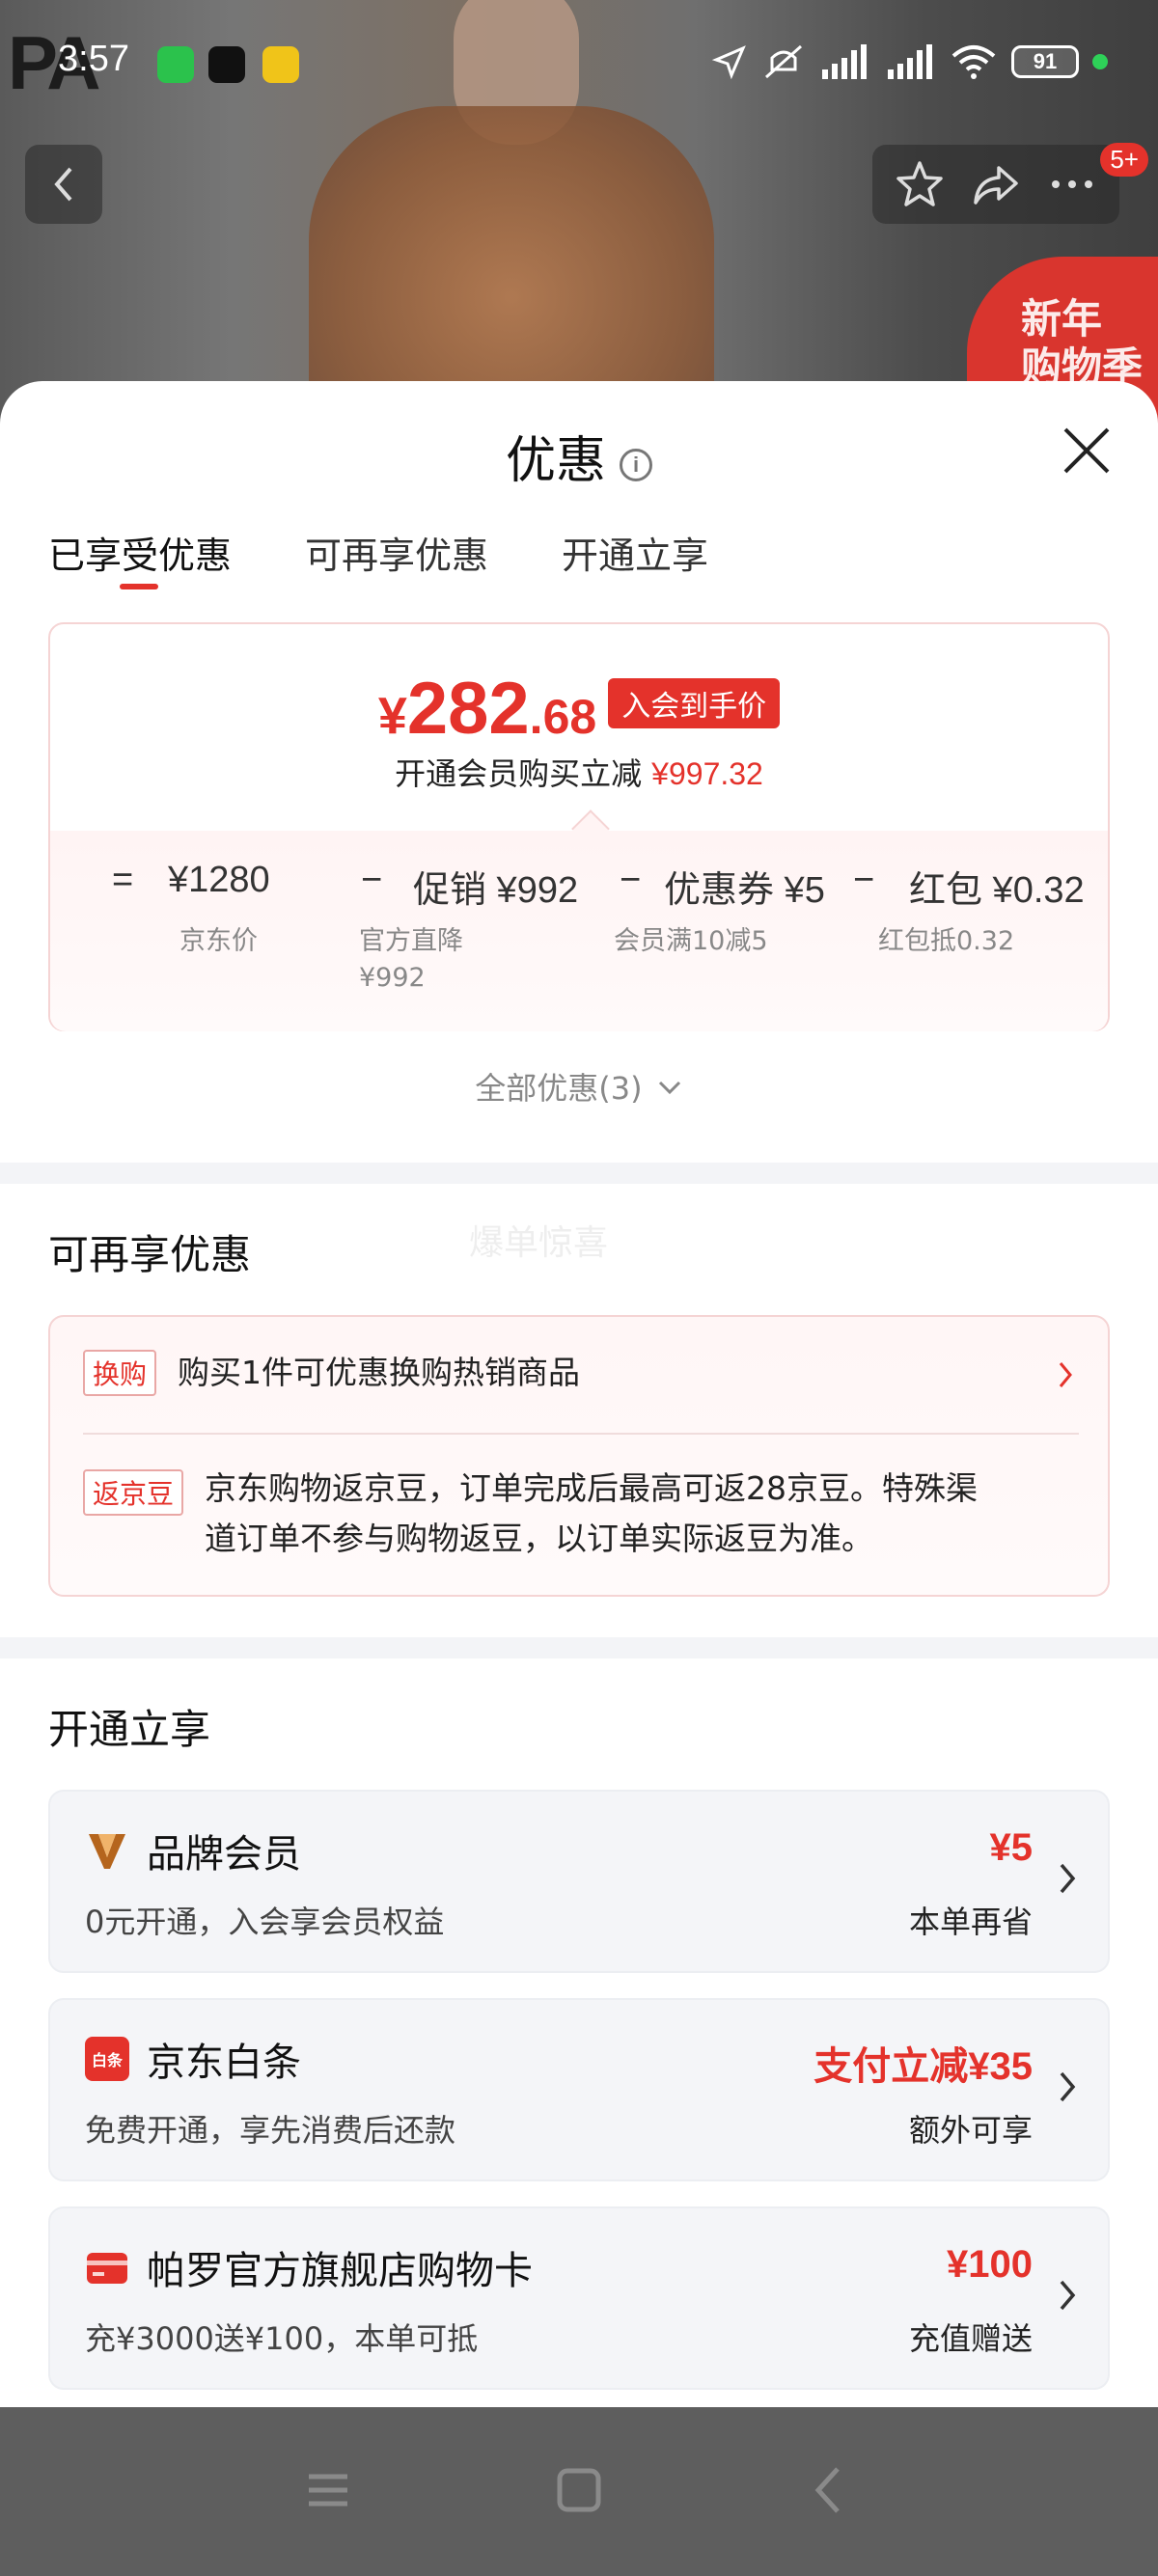 This screenshot has width=1158, height=2576. I want to click on wifi-icon, so click(973, 62).